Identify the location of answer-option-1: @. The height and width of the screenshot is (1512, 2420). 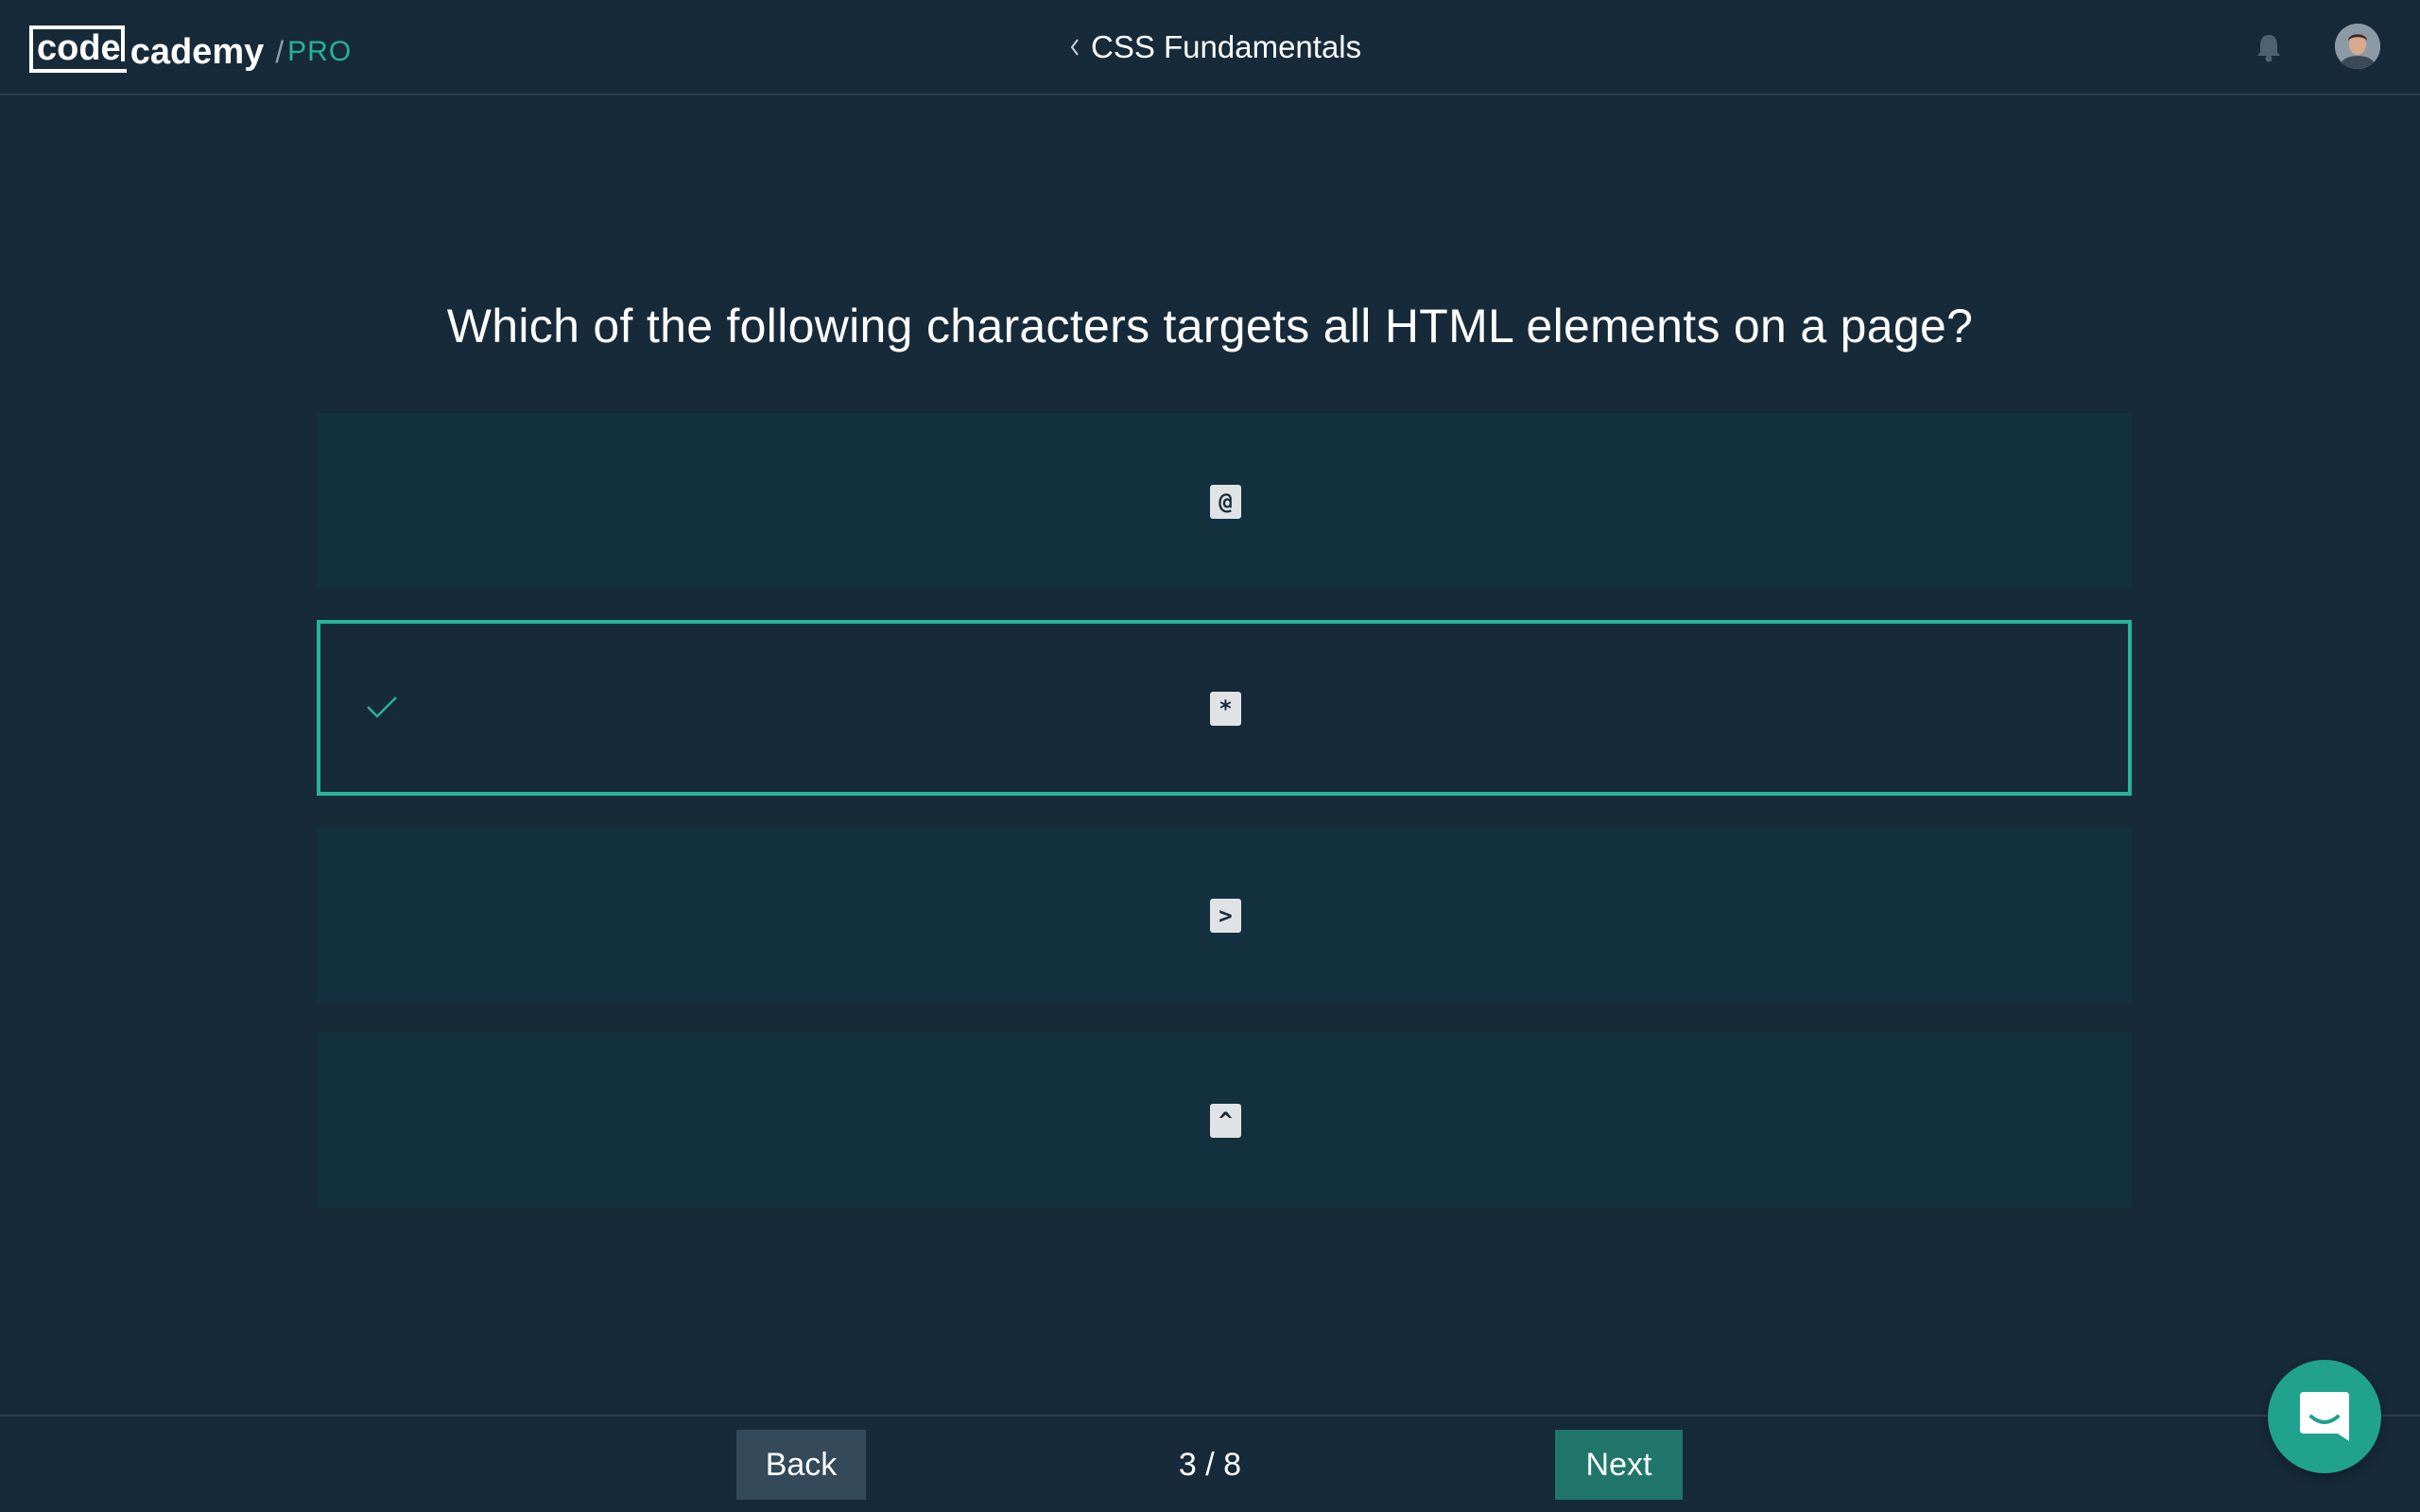
(1224, 501).